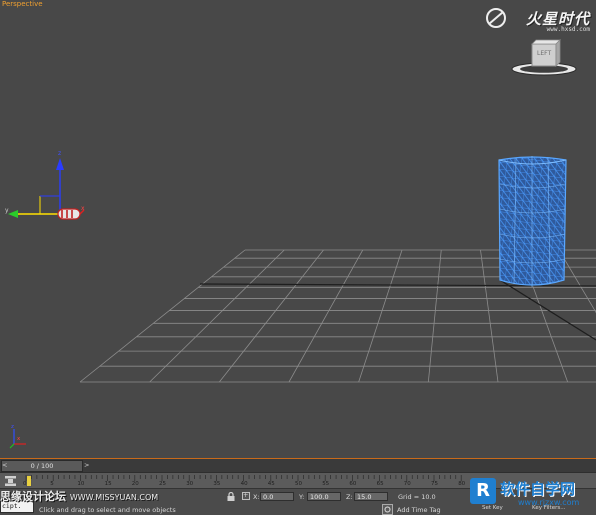 The image size is (596, 515). I want to click on watermark-bottom-right: R 软件自学网 www.rjzxw.com, so click(533, 496).